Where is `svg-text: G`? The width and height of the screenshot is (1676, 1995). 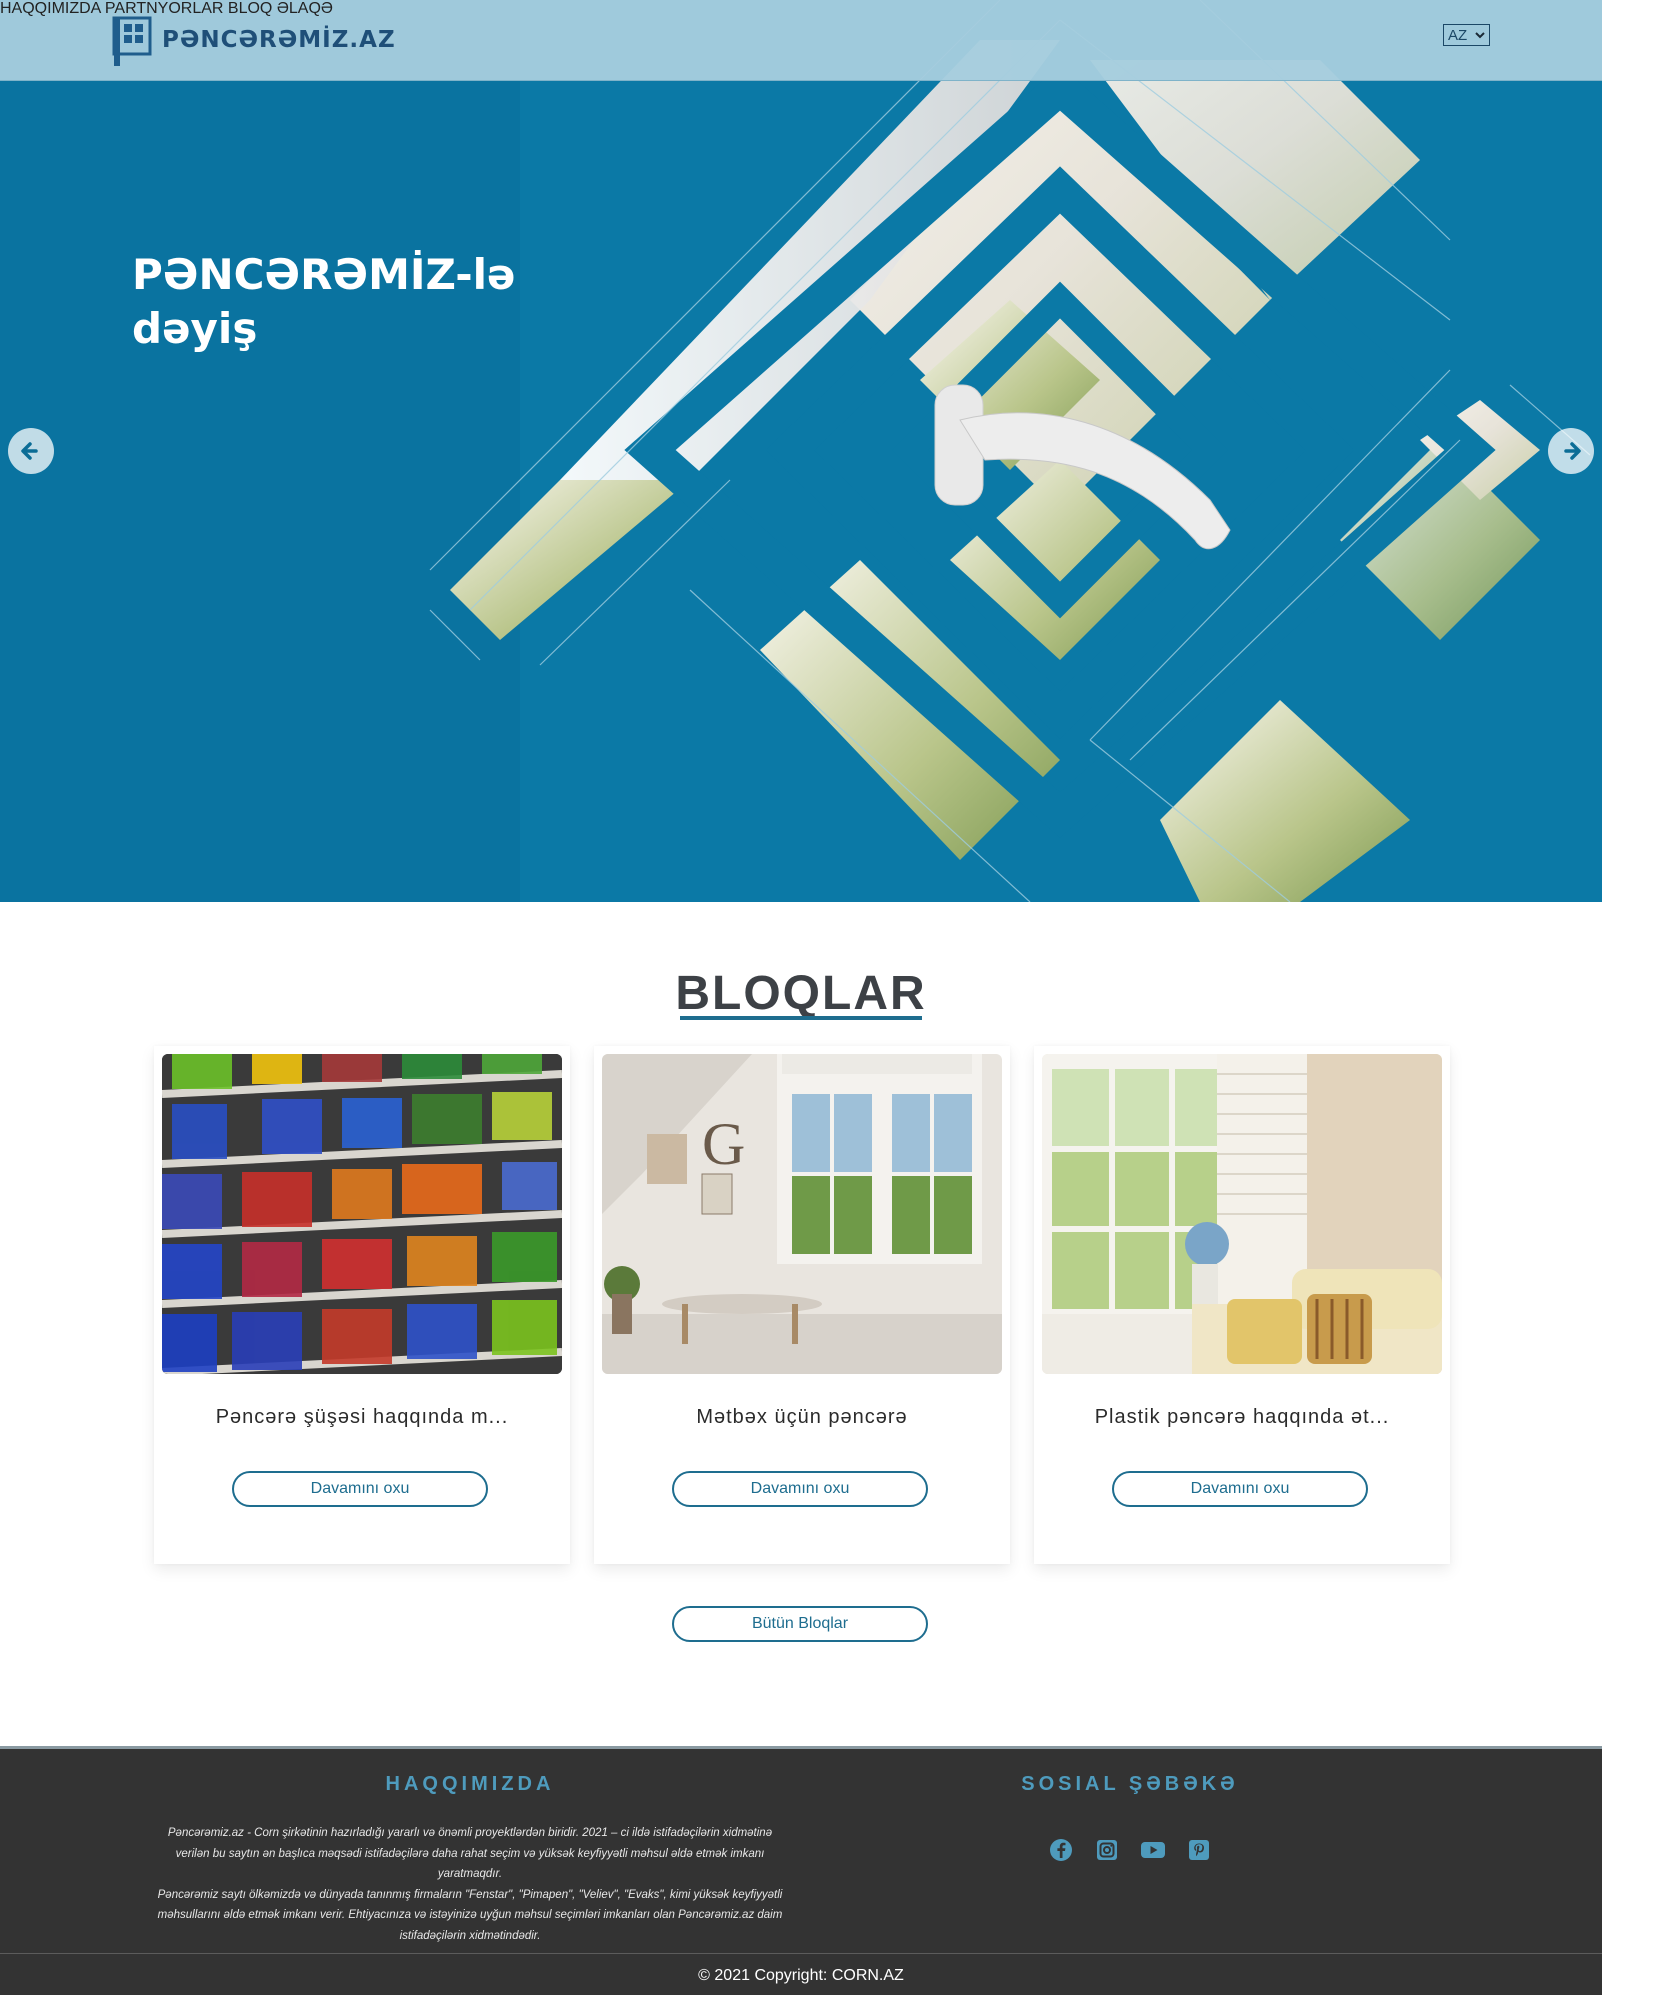 svg-text: G is located at coordinates (723, 1144).